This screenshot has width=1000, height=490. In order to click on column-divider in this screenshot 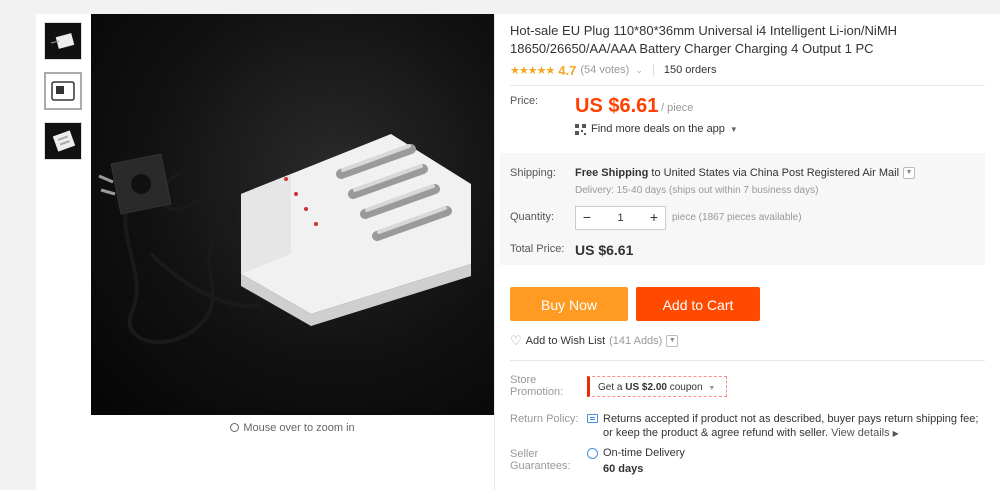, I will do `click(494, 252)`.